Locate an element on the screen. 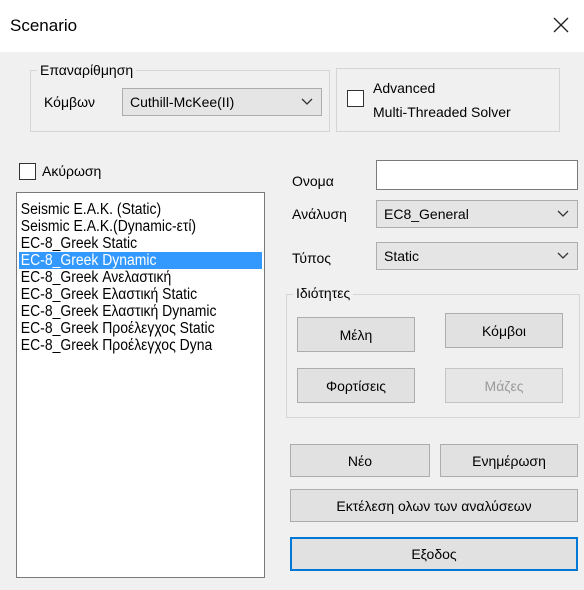 The height and width of the screenshot is (590, 584). solver-label-line1: Advanced is located at coordinates (404, 88).